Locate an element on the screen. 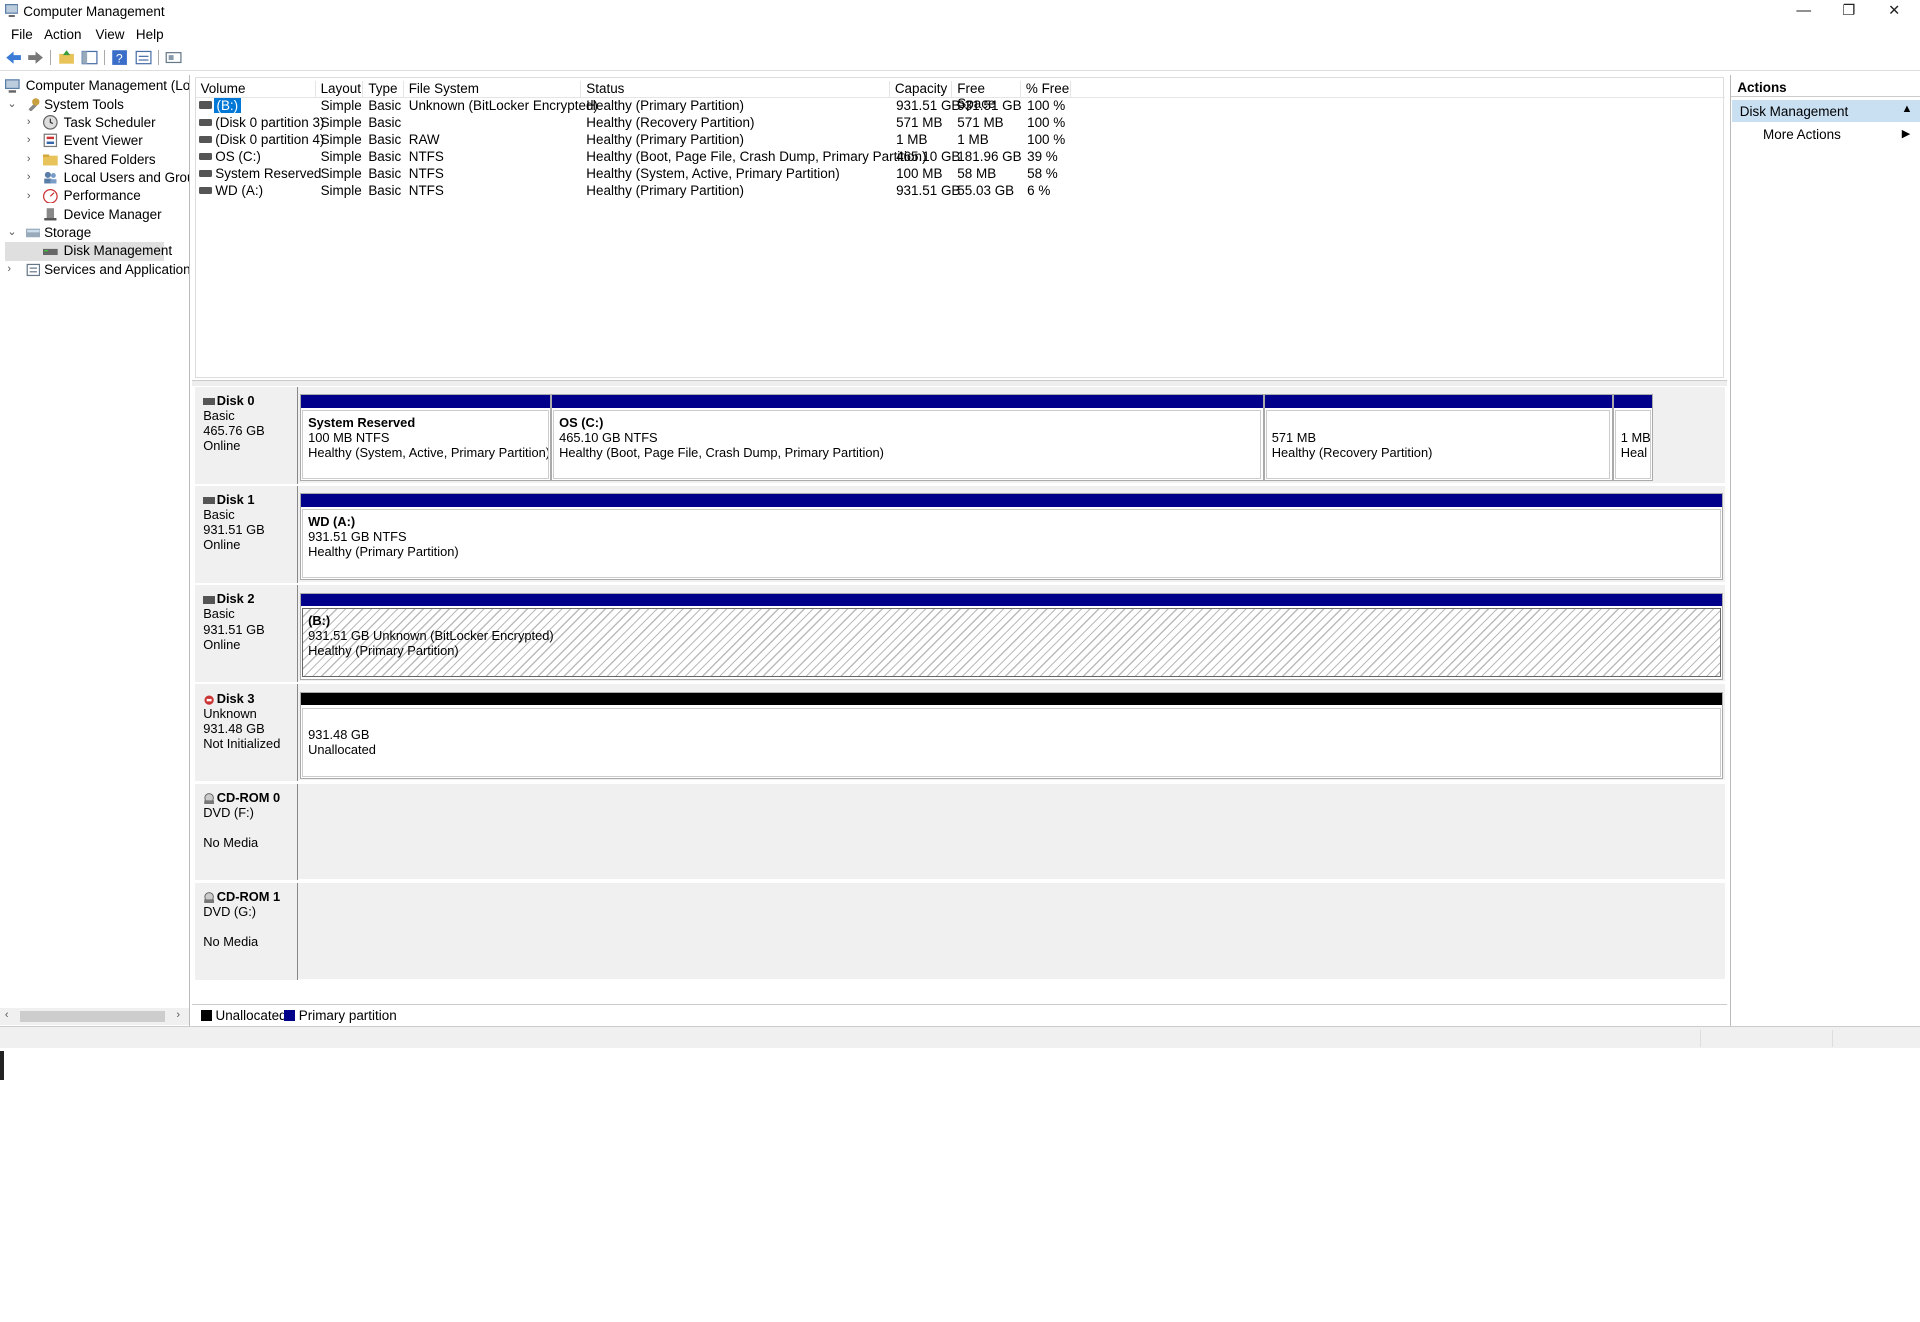 Image resolution: width=1920 pixels, height=1322 pixels. disk-info: Disk 1 Basic 931.51 GB Online is located at coordinates (246, 534).